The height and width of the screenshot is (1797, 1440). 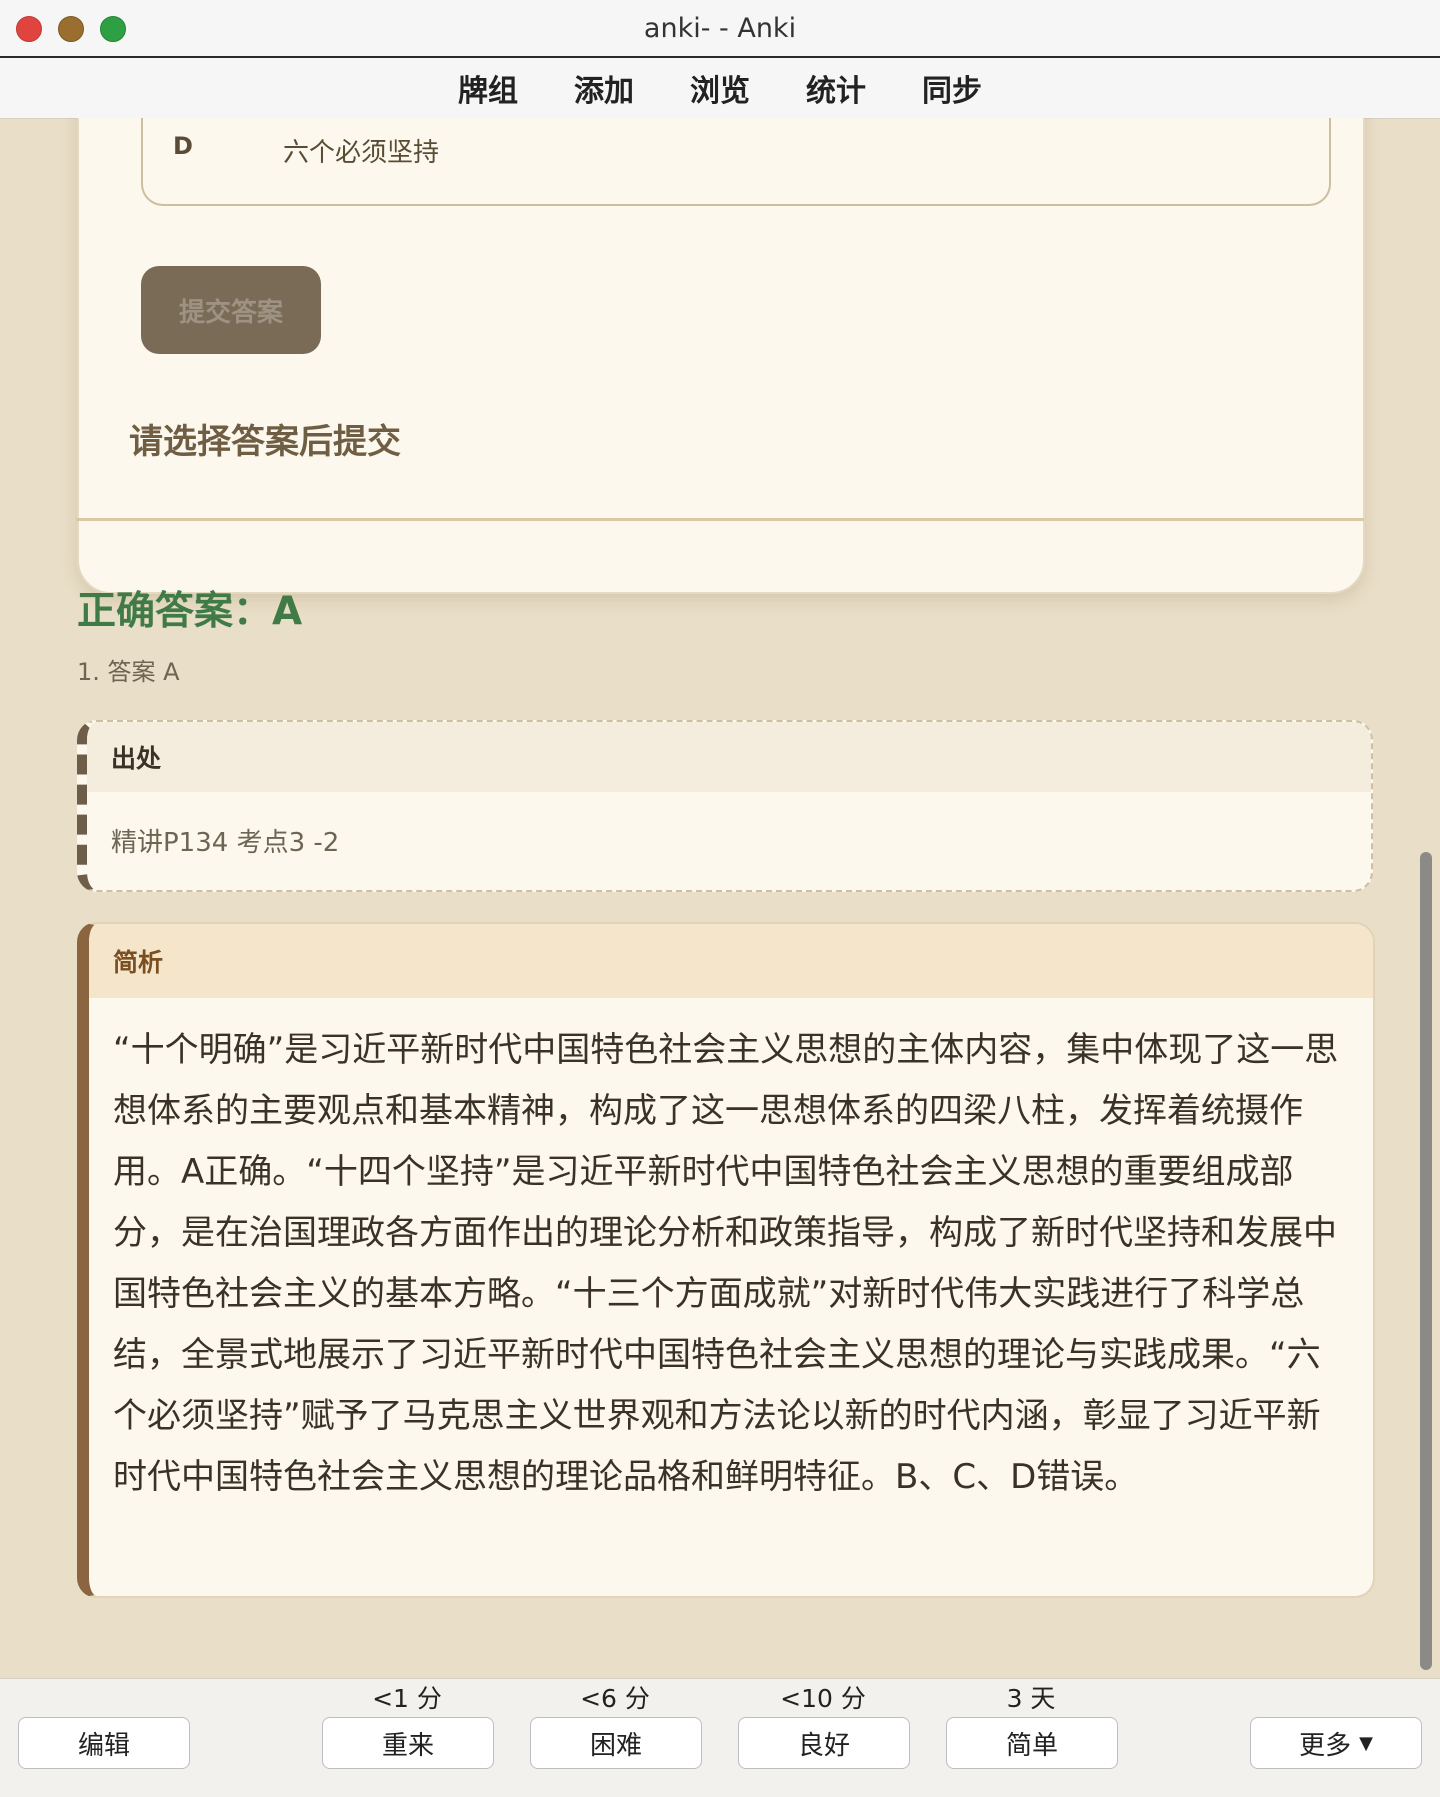 What do you see at coordinates (231, 310) in the screenshot?
I see `submit-answer-button: 提交答案` at bounding box center [231, 310].